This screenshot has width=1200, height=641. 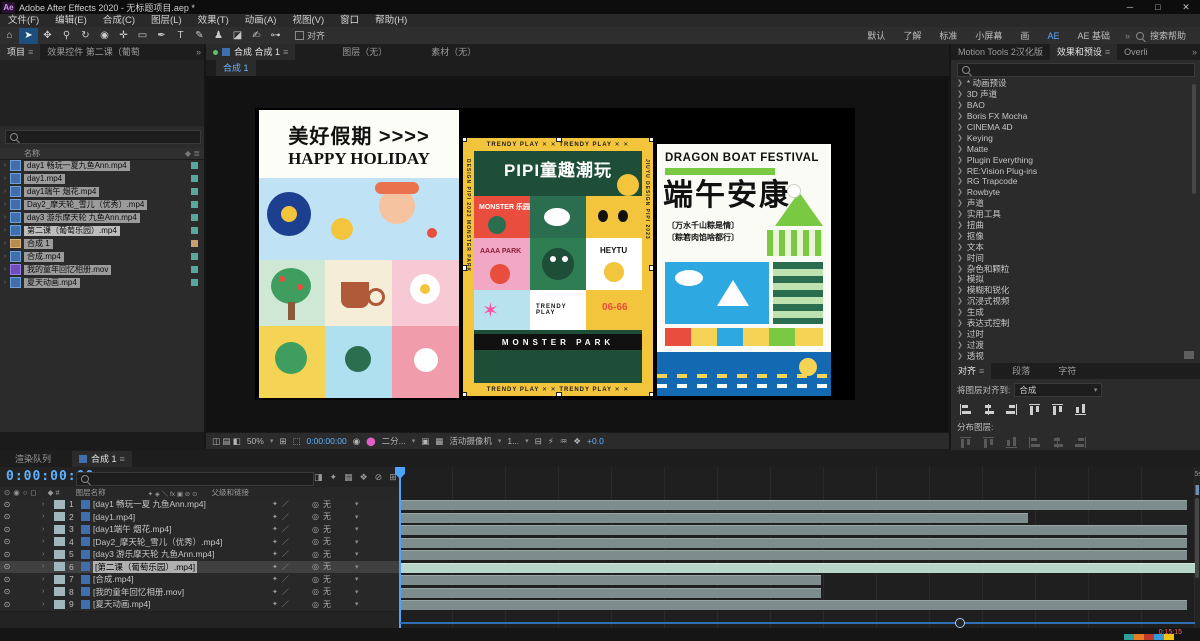 What do you see at coordinates (71, 20) in the screenshot?
I see `menu-item: 编辑(E)` at bounding box center [71, 20].